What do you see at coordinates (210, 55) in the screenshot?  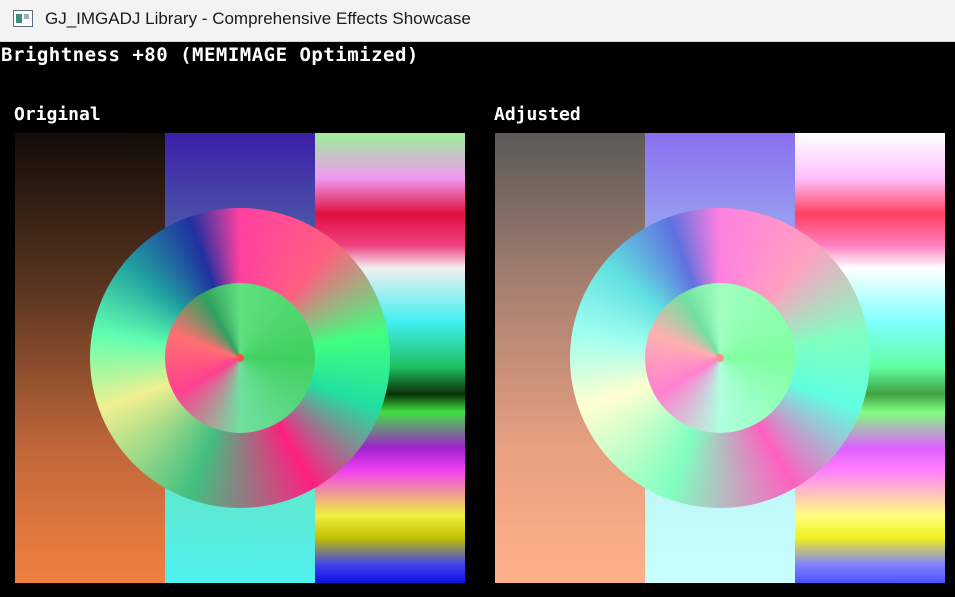 I see `effect-heading: Brightness +80 (MEMIMAGE Optimized)` at bounding box center [210, 55].